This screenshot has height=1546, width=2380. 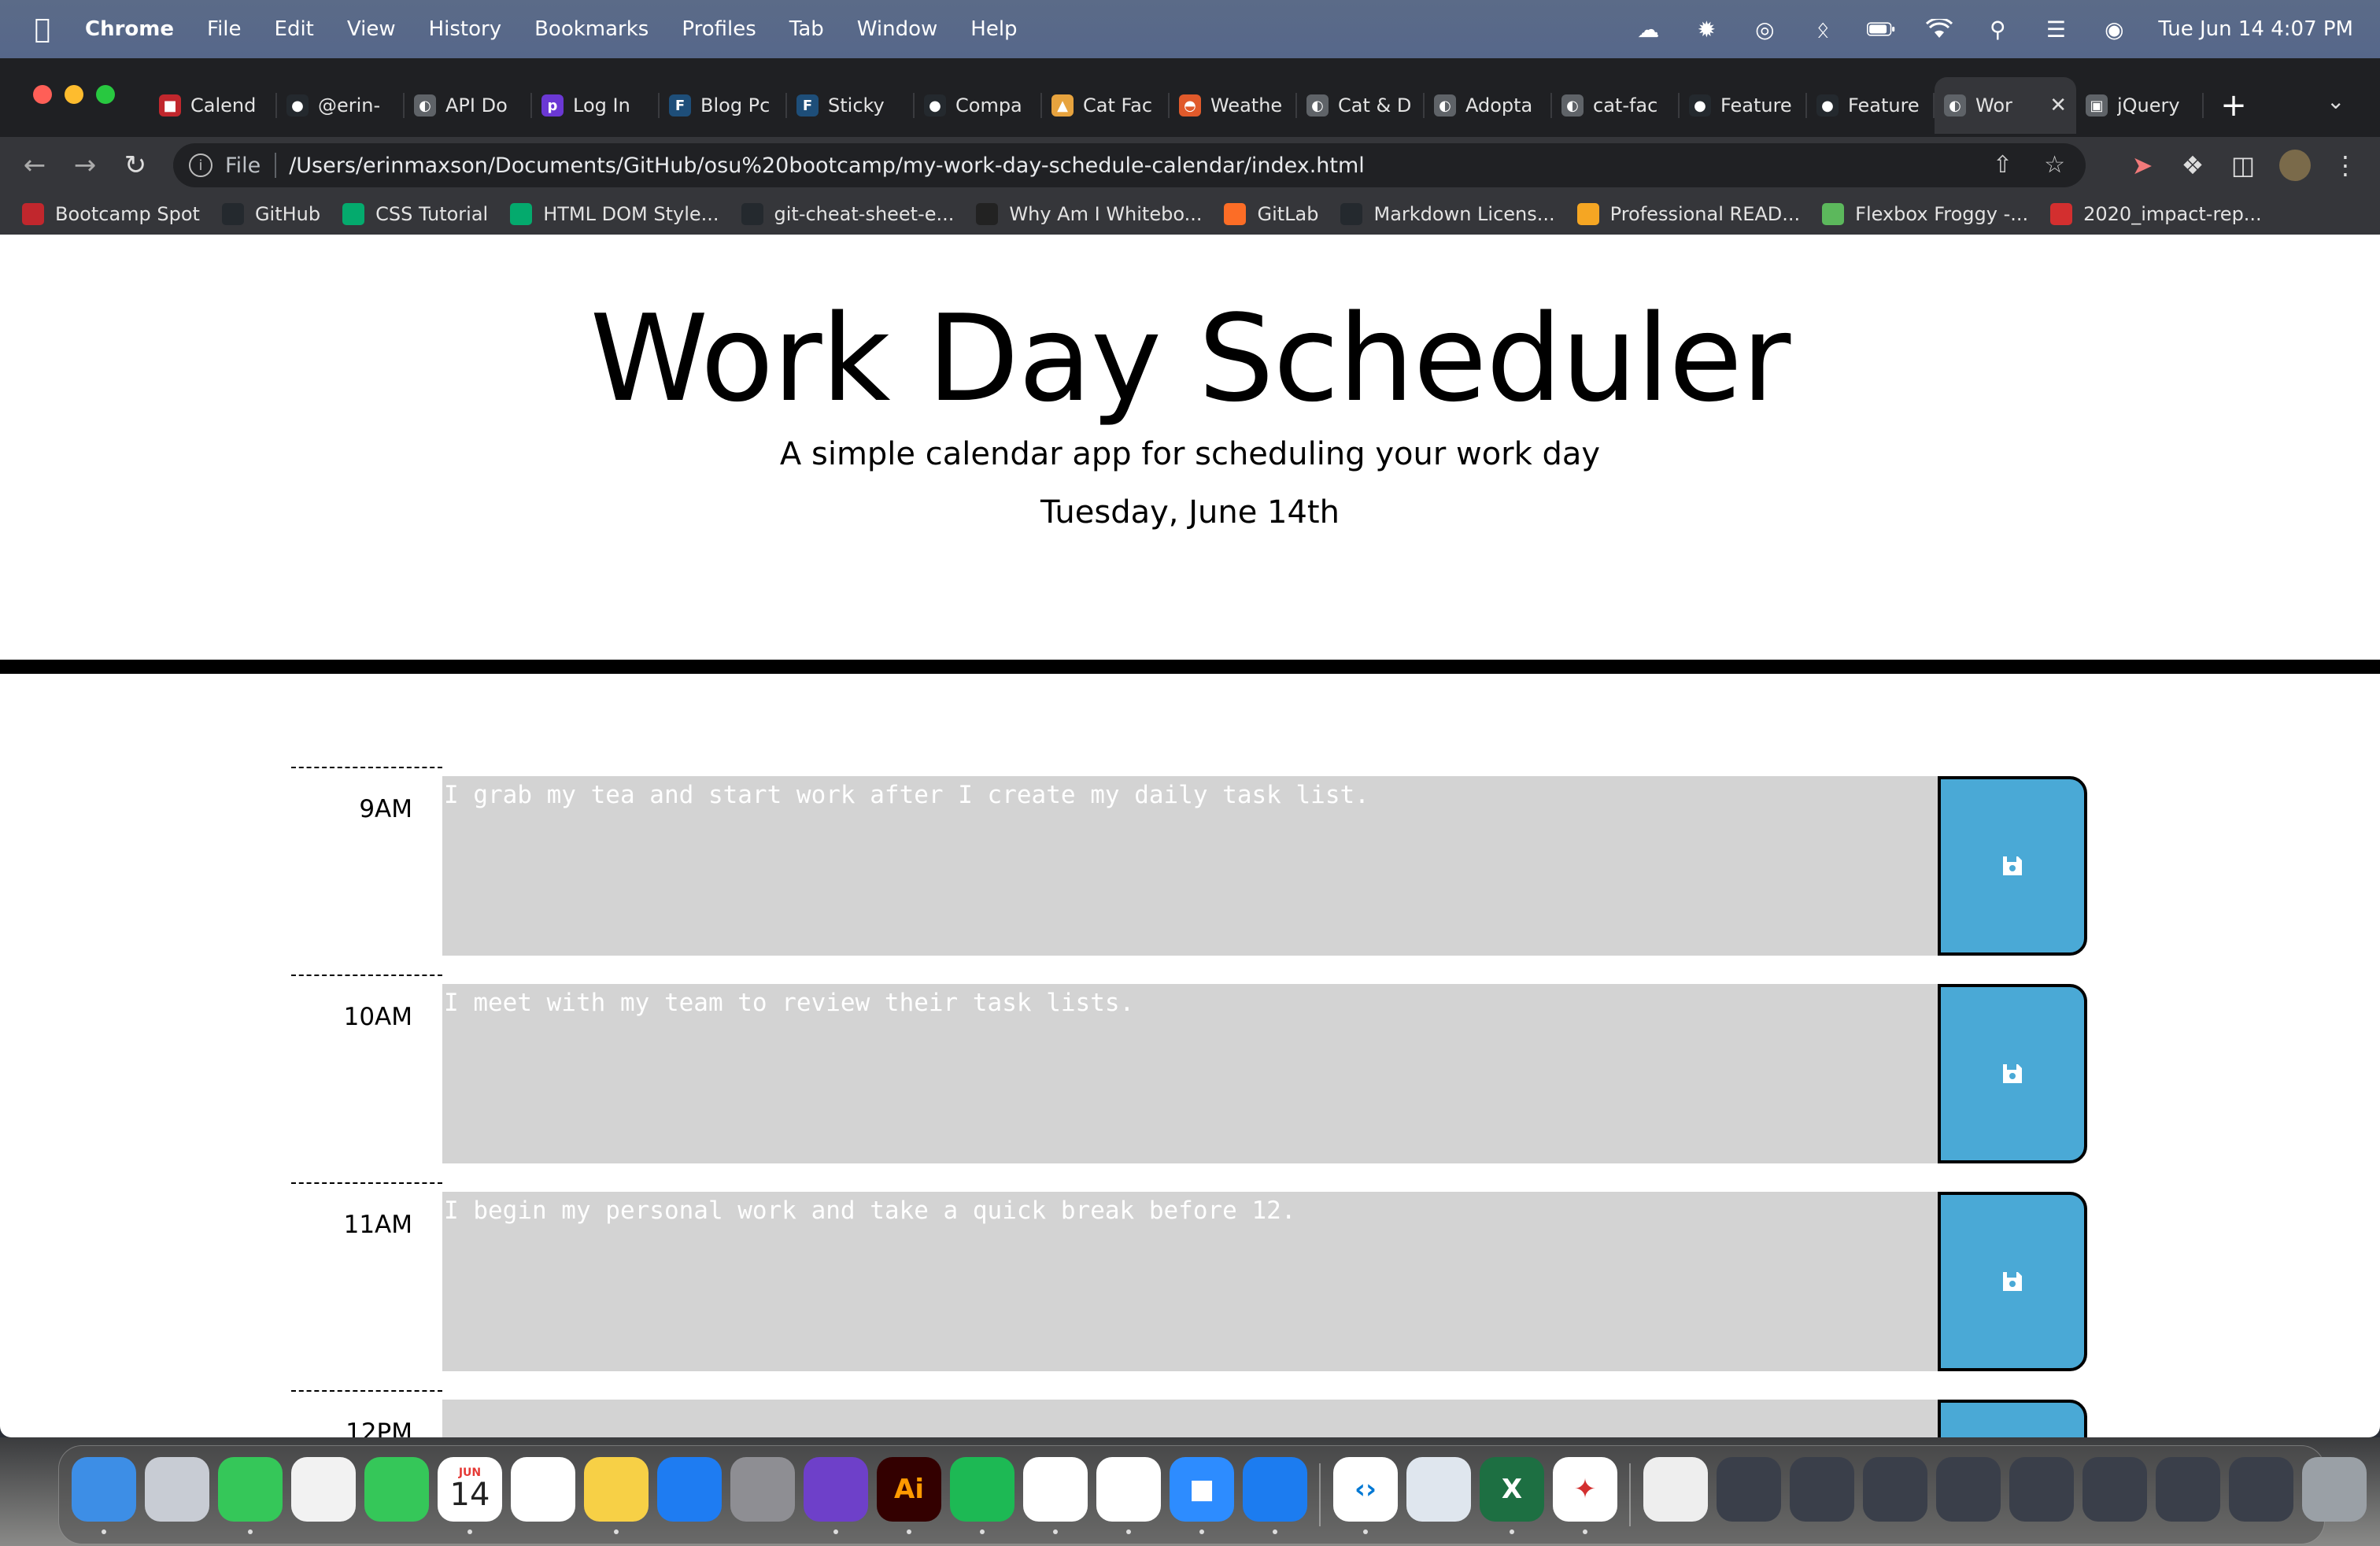 What do you see at coordinates (1512, 1495) in the screenshot?
I see `excel-icon: X` at bounding box center [1512, 1495].